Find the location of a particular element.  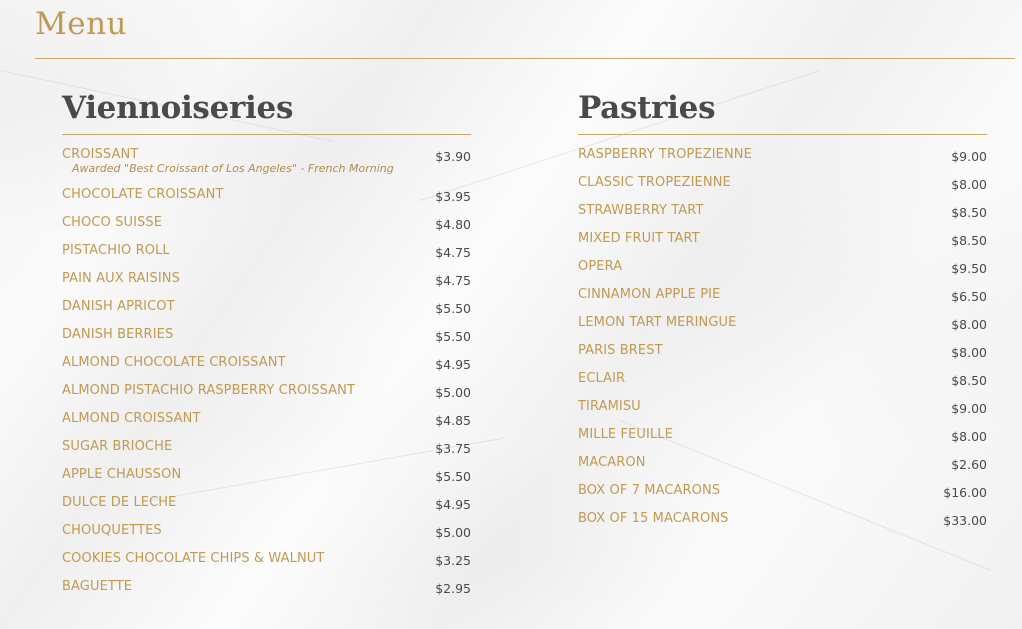

menu-item: MIXED FRUIT TART $8.50 is located at coordinates (782, 245).